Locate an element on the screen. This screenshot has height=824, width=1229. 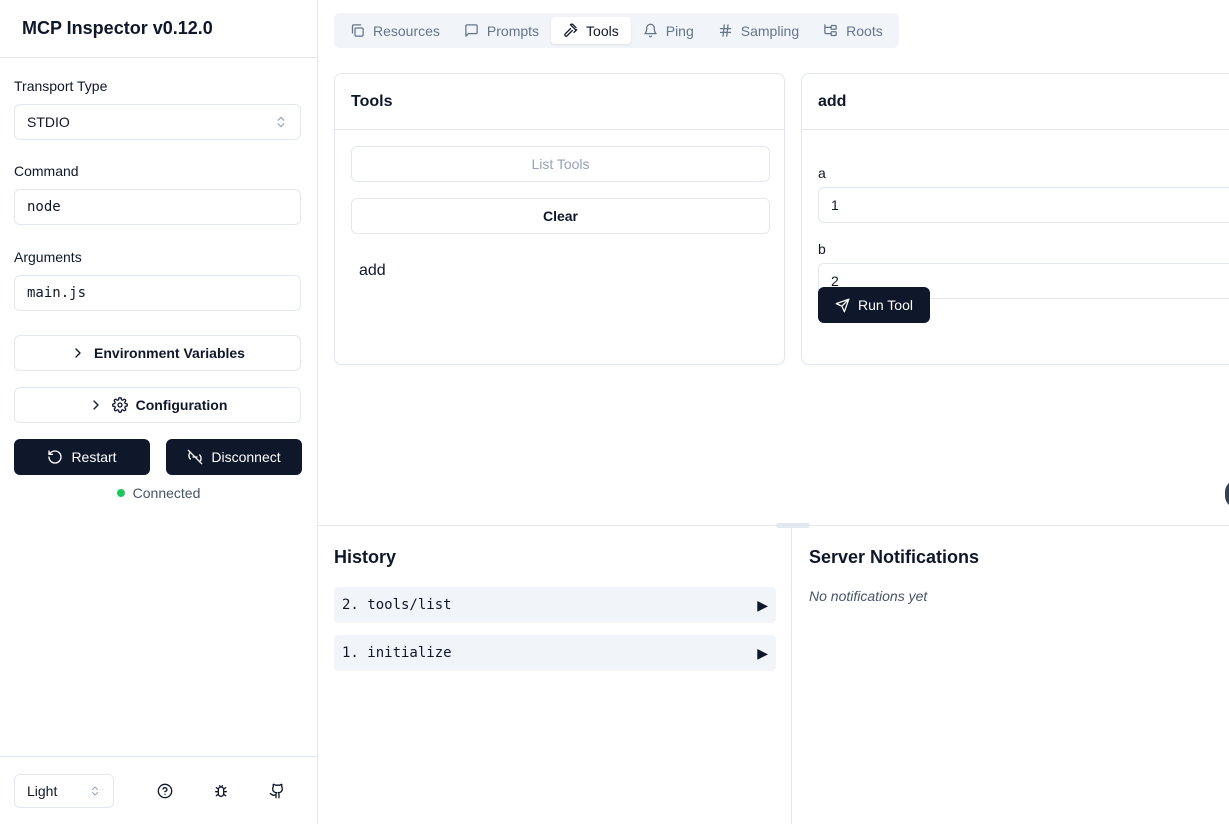
floating-scroll-handle is located at coordinates (1227, 494).